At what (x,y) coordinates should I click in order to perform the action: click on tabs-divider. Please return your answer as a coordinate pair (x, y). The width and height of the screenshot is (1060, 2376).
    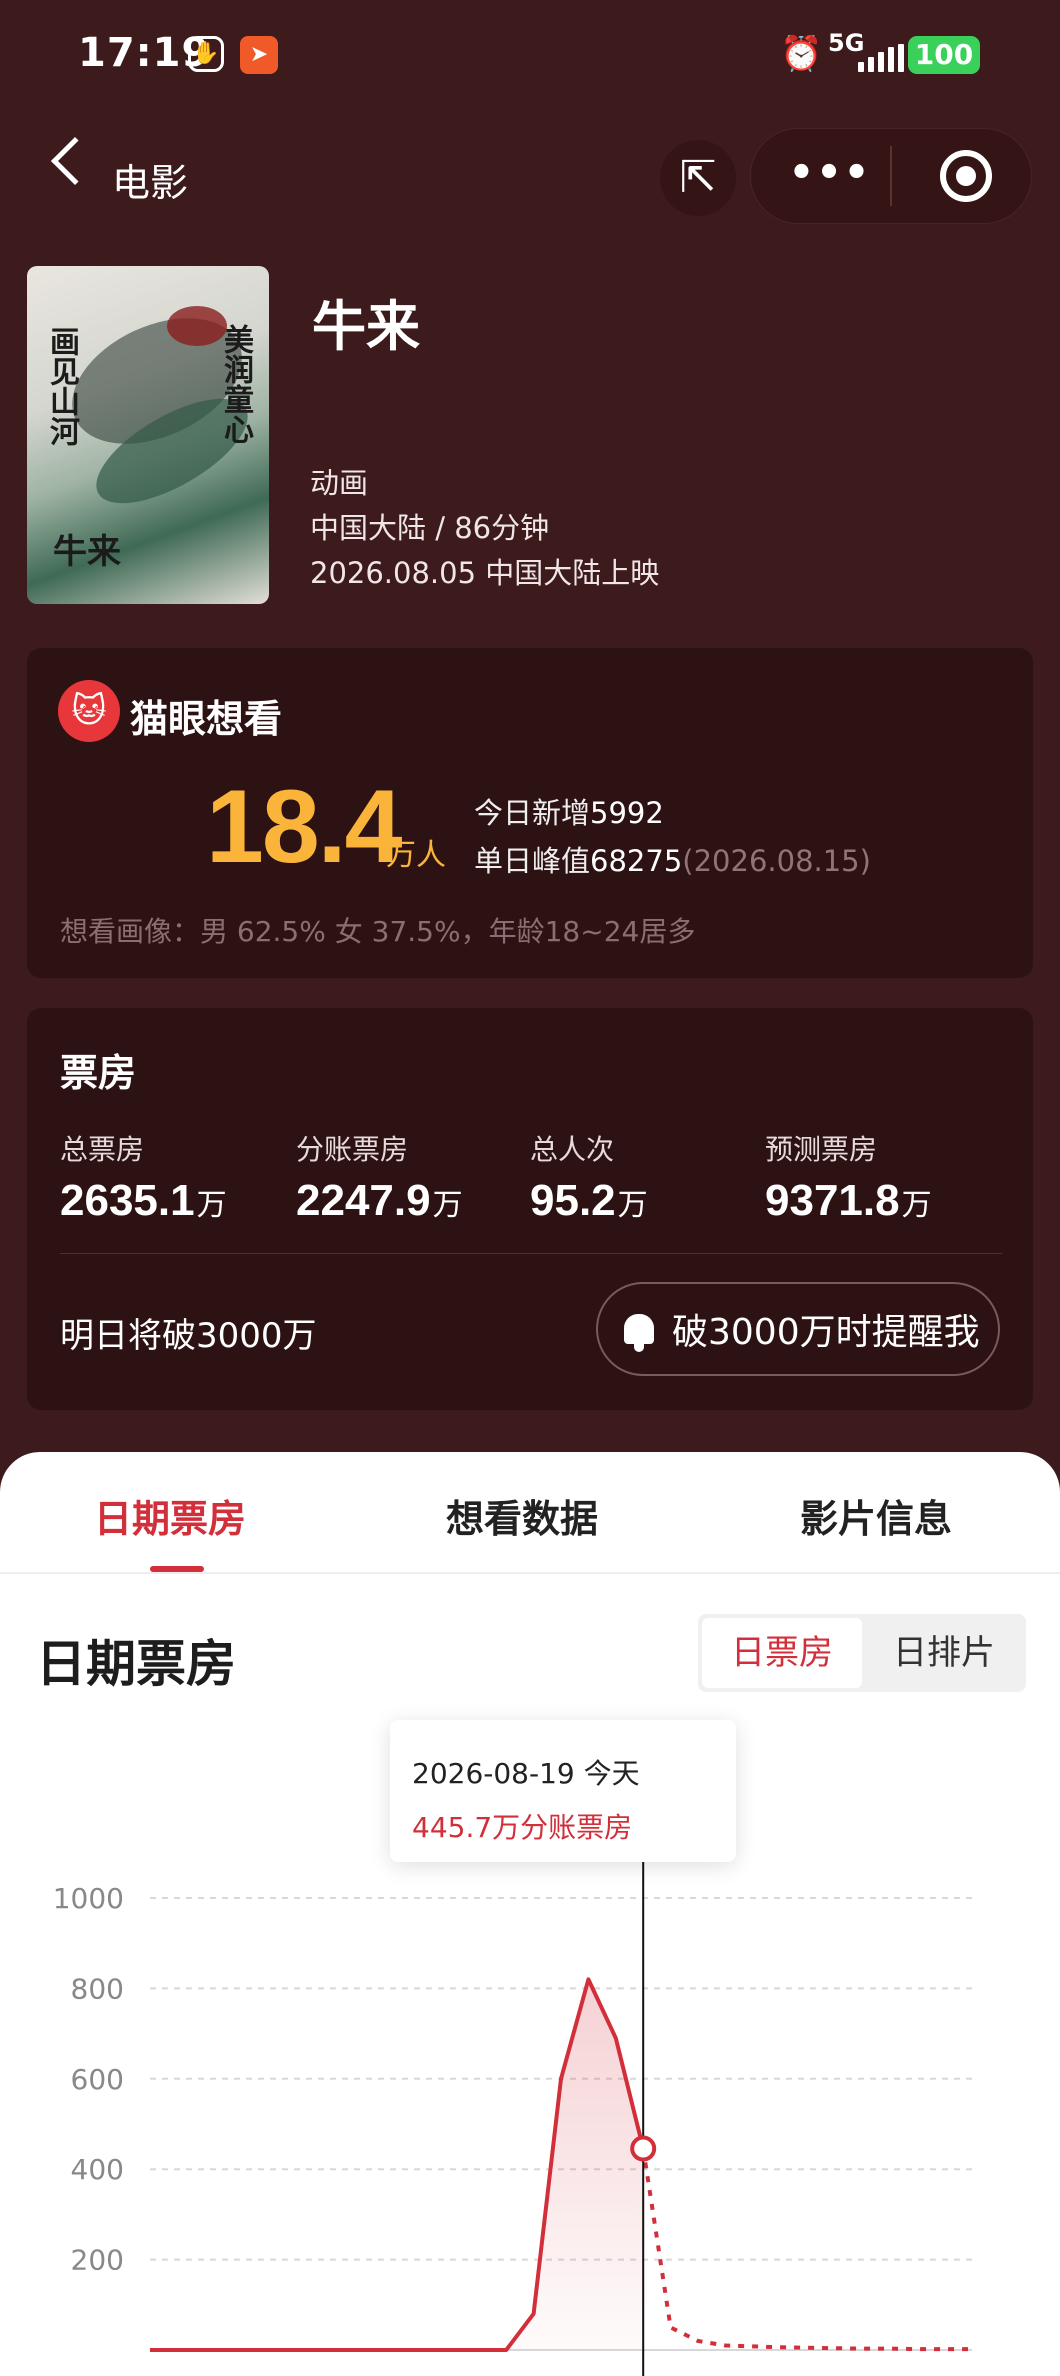
    Looking at the image, I should click on (530, 1573).